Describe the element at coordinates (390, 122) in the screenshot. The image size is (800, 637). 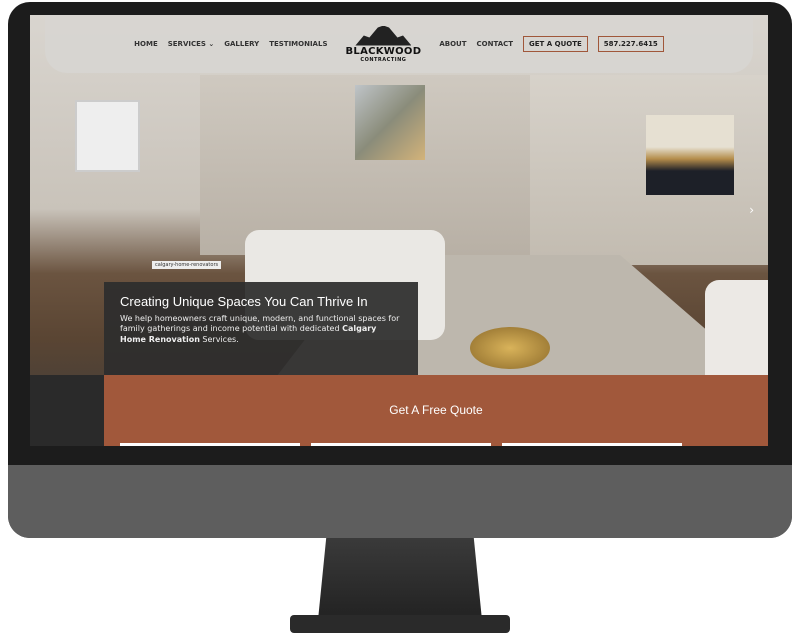
I see `wall-art-center` at that location.